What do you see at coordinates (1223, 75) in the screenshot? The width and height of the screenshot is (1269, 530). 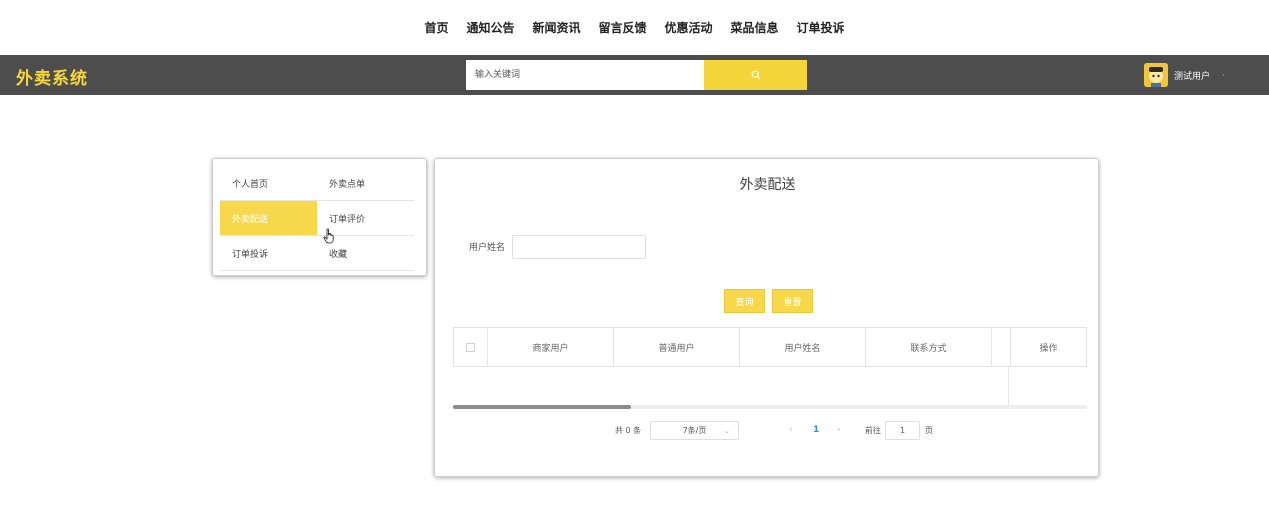 I see `user-dropdown-icon: ·` at bounding box center [1223, 75].